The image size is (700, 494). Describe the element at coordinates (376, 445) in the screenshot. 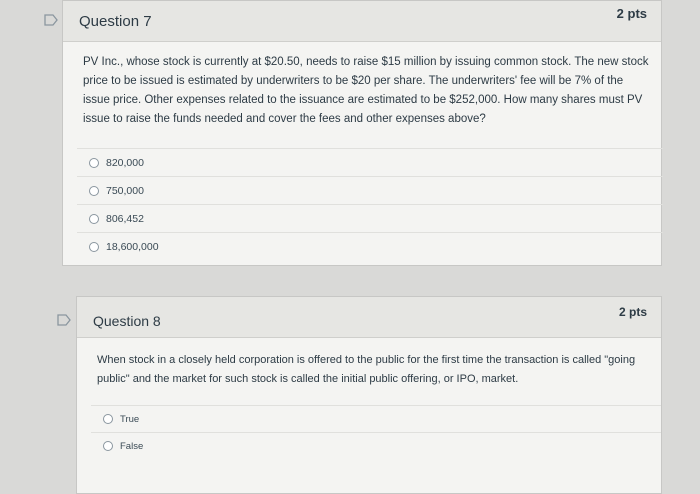

I see `answer-option: False` at that location.